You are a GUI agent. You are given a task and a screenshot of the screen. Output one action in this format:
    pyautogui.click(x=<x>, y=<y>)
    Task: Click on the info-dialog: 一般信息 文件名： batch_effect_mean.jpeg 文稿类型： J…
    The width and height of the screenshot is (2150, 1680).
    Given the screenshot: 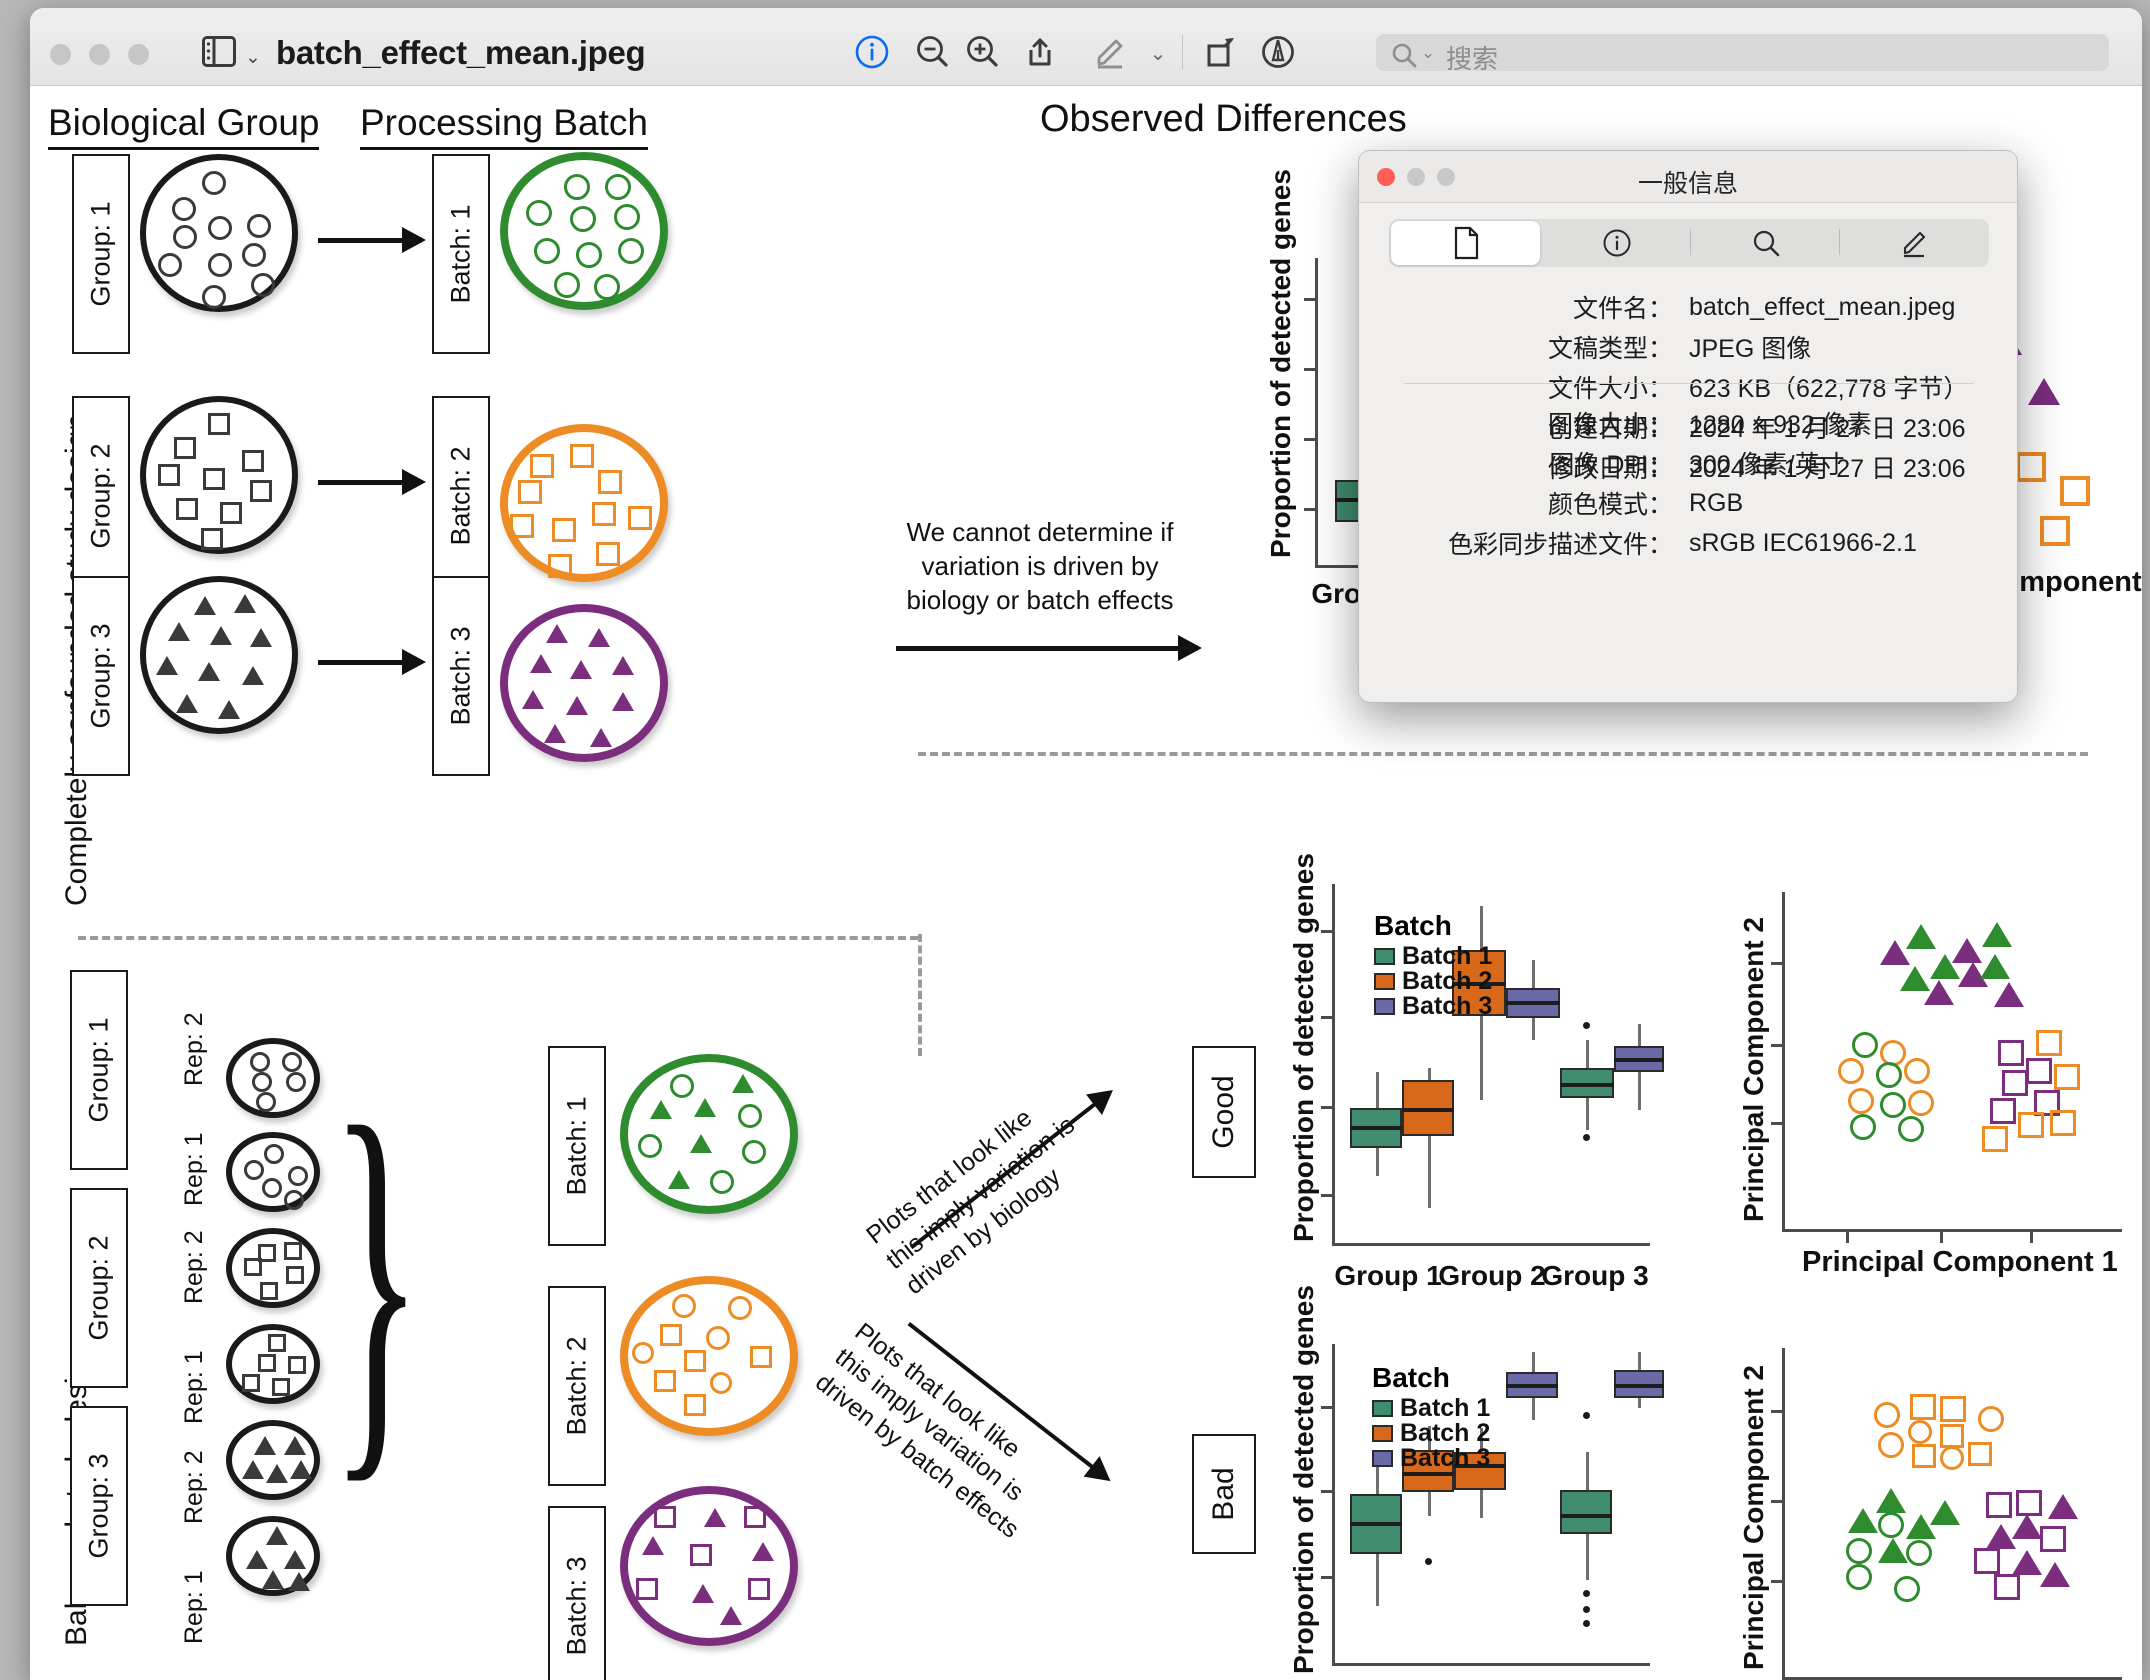 What is the action you would take?
    pyautogui.click(x=1688, y=426)
    